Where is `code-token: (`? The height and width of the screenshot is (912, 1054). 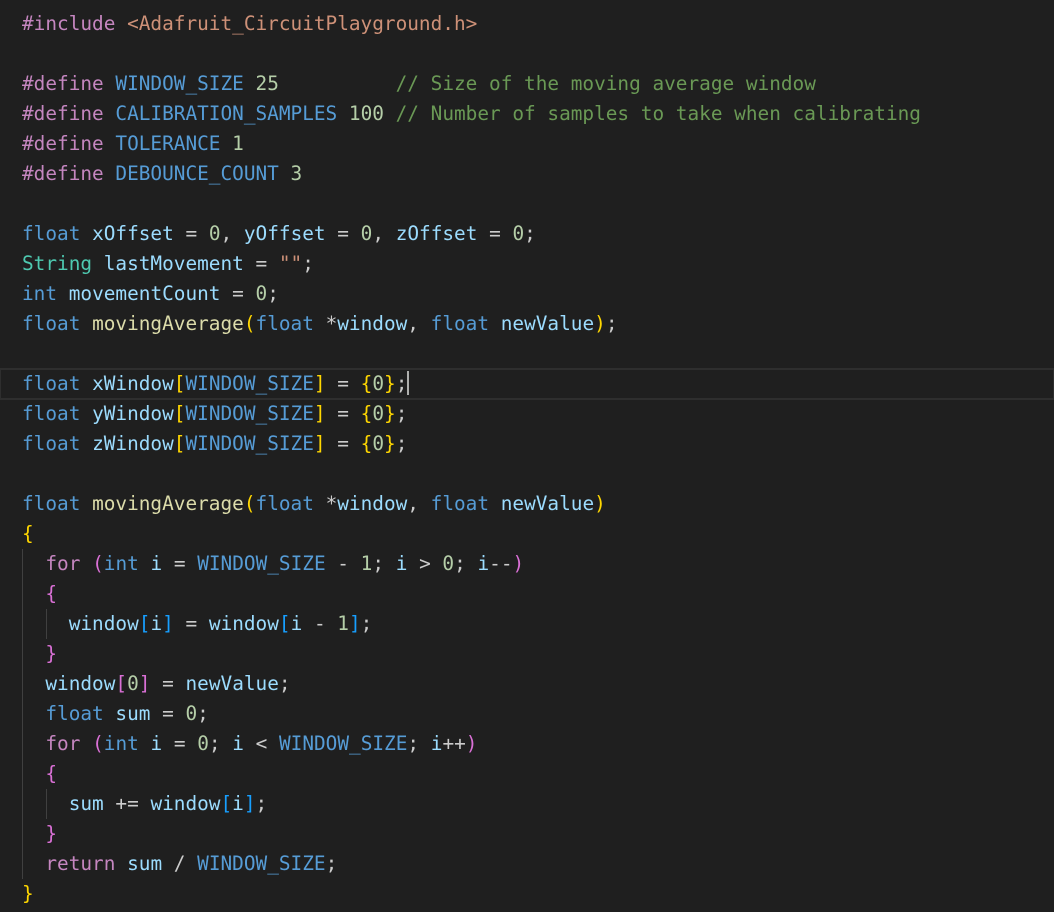
code-token: ( is located at coordinates (249, 323).